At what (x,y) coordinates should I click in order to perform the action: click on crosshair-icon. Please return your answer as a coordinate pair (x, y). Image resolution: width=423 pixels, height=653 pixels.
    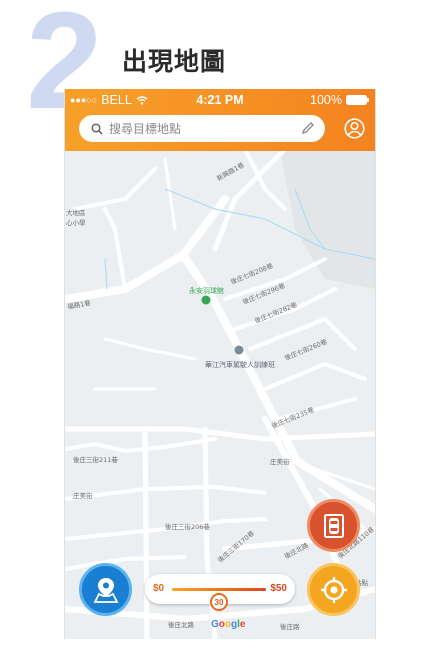
    Looking at the image, I should click on (333, 589).